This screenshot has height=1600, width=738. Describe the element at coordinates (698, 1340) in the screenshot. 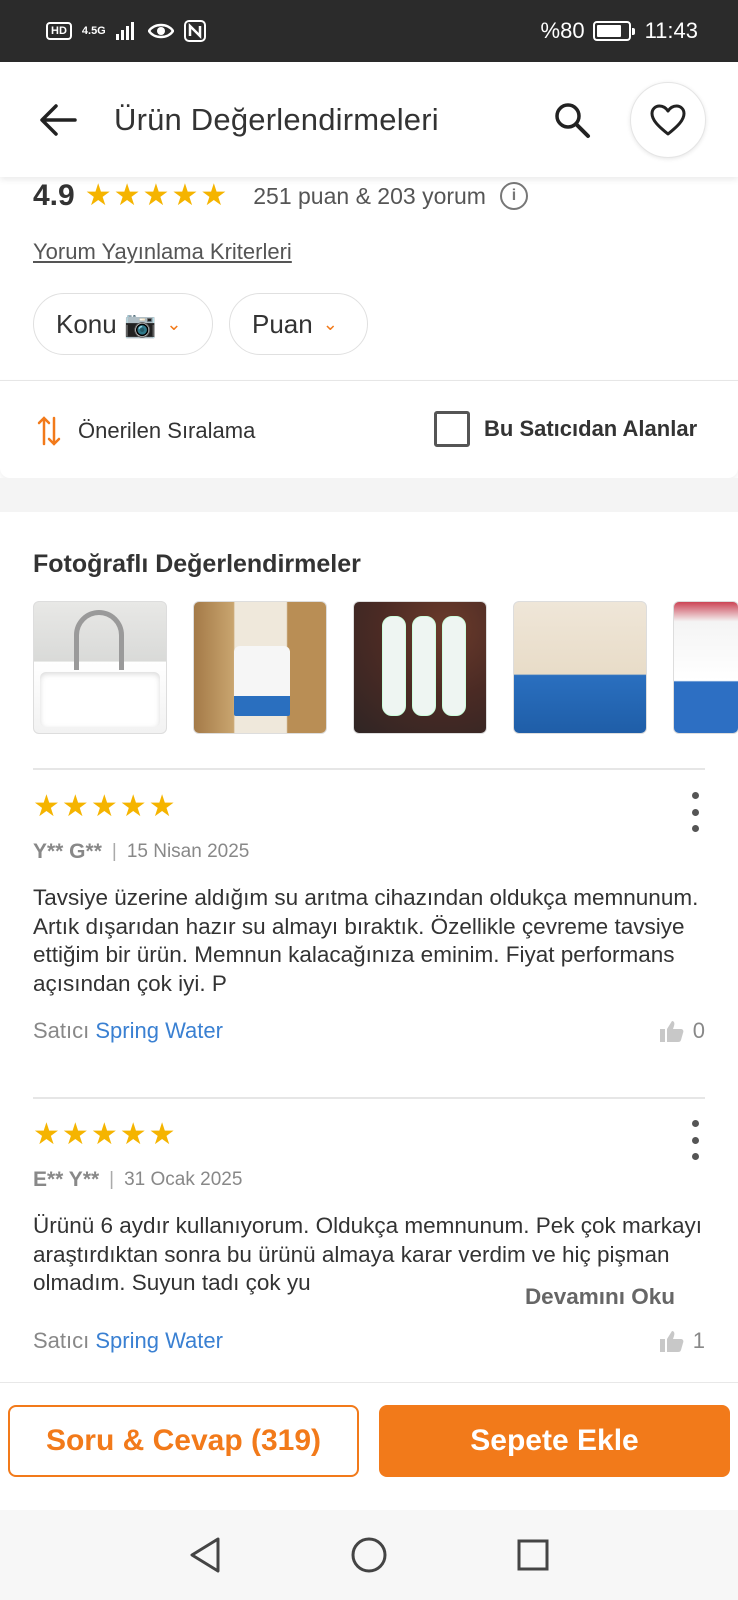

I see `like-count: 1` at that location.